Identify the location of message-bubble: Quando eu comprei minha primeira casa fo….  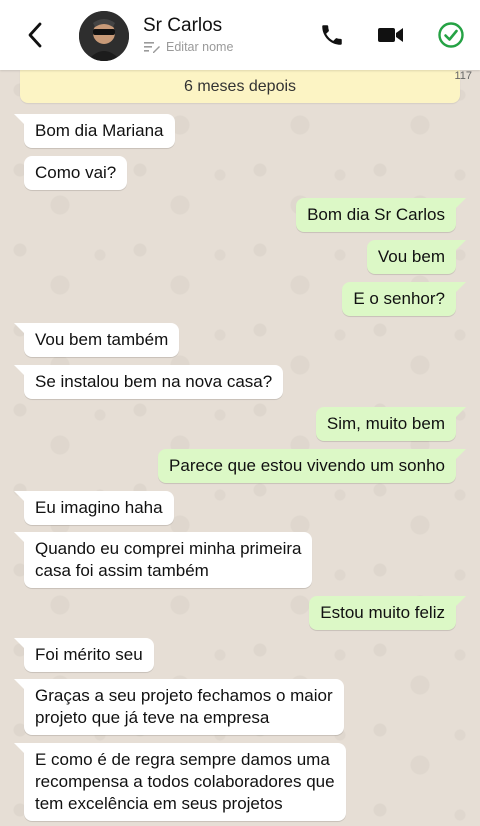
(163, 560).